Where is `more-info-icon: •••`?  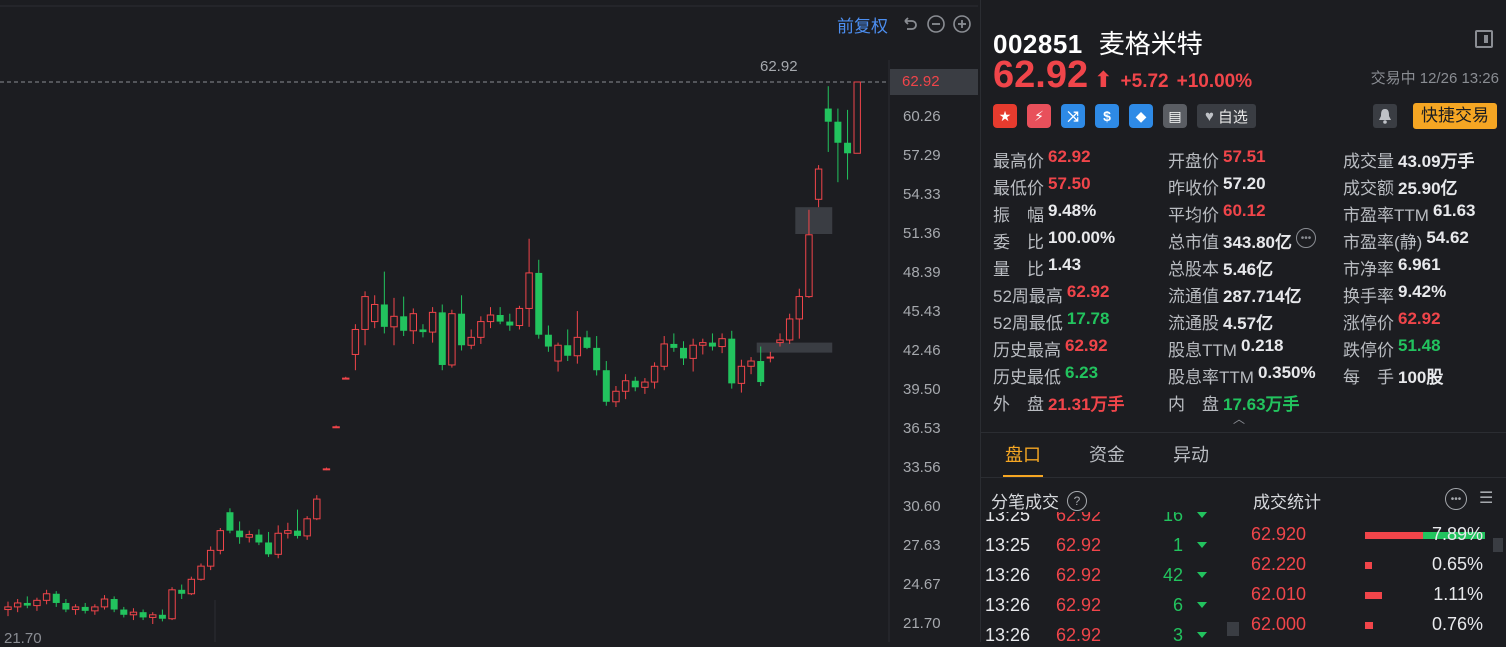
more-info-icon: ••• is located at coordinates (1306, 238).